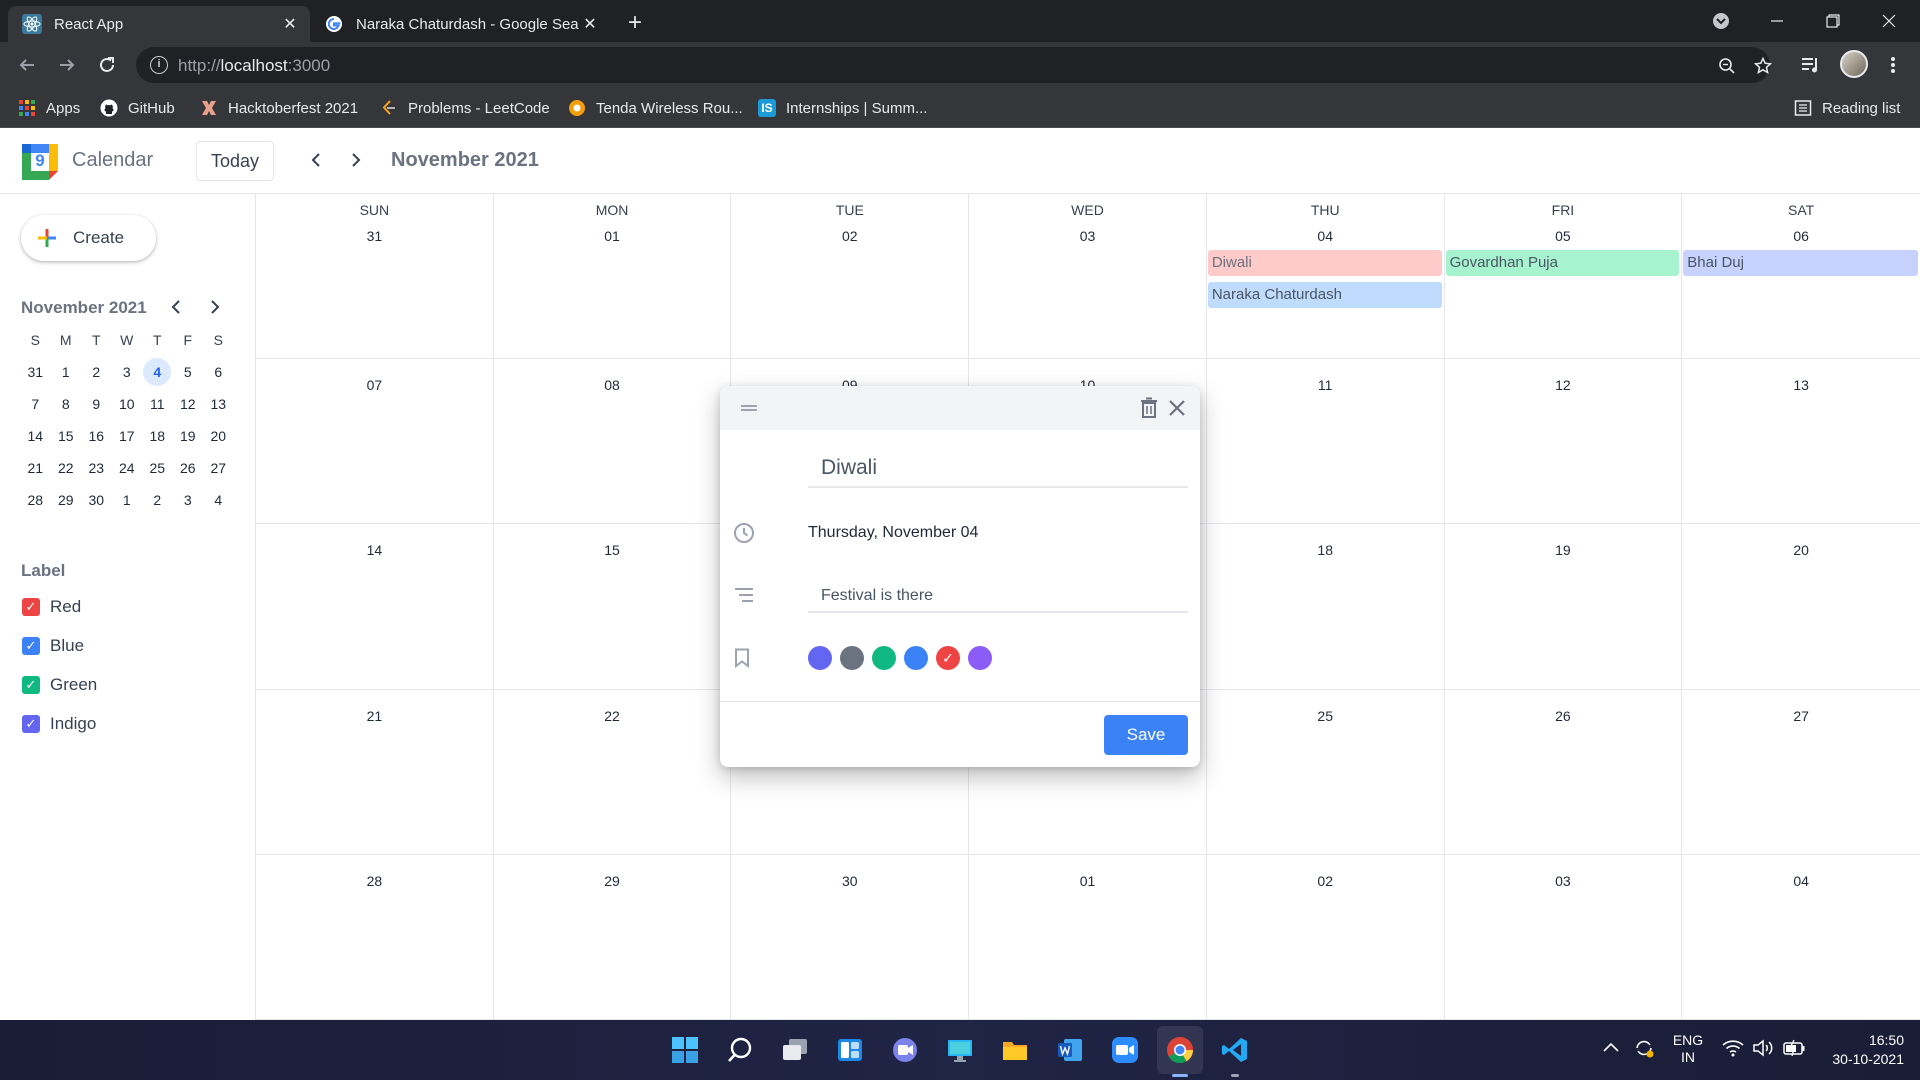 This screenshot has height=1080, width=1920. I want to click on language-indicator: ENG IN, so click(1688, 1049).